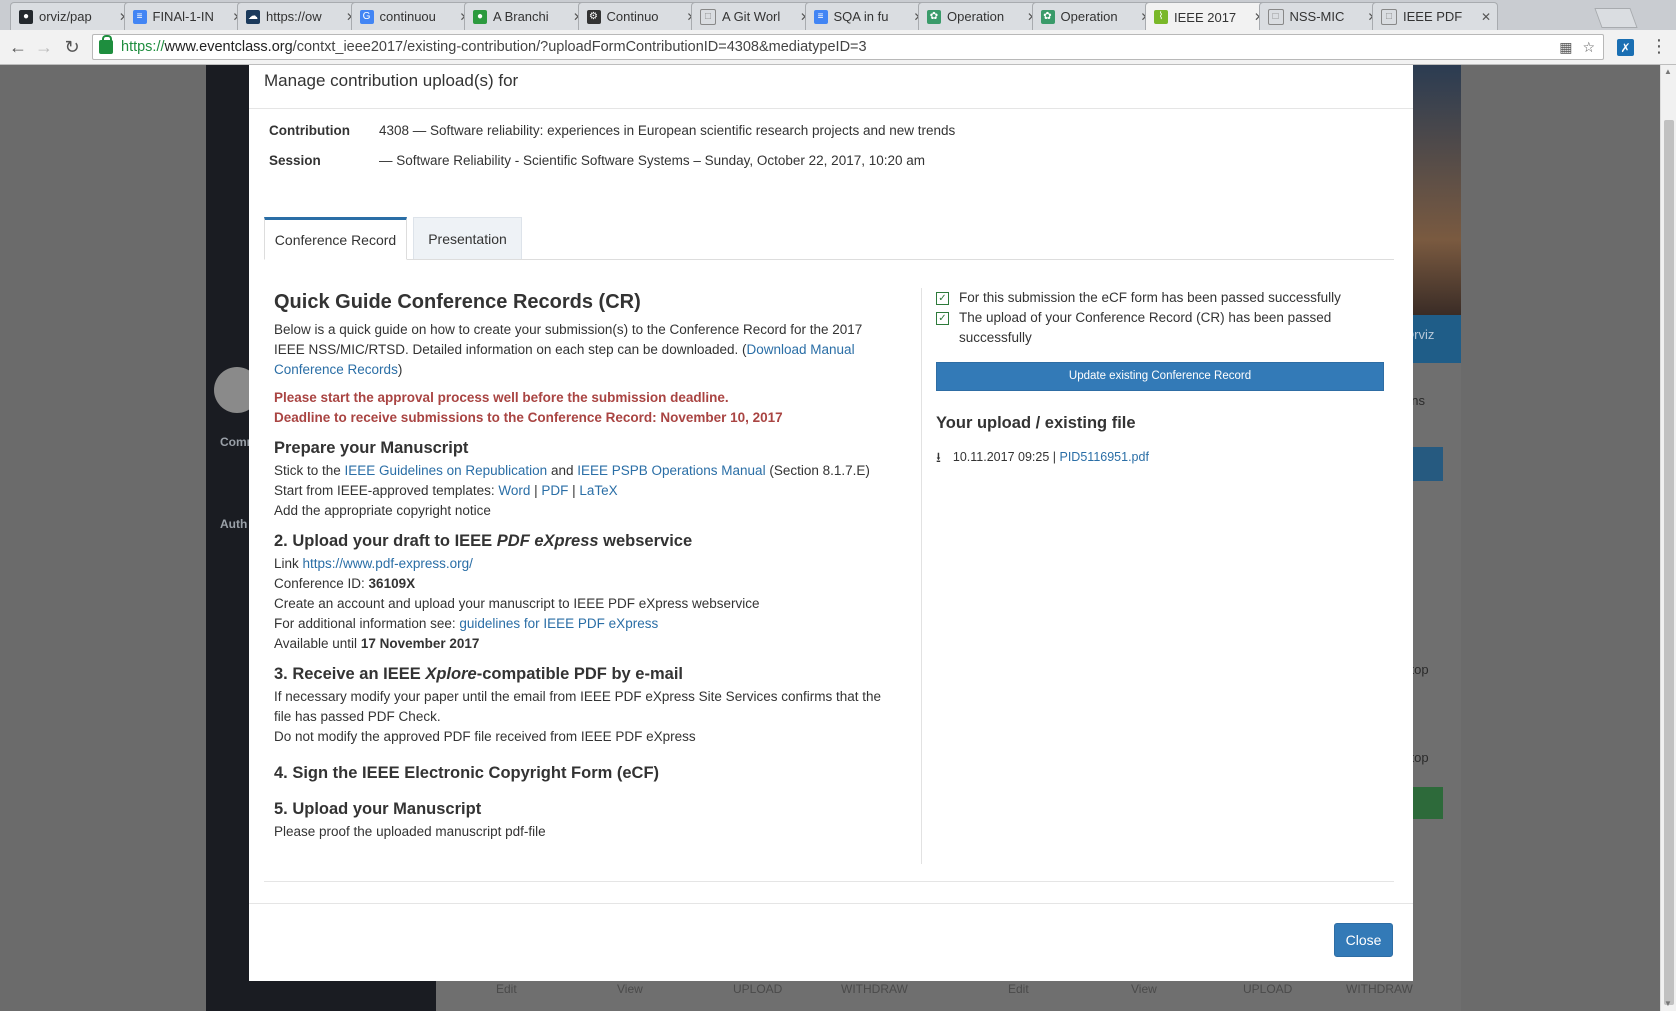  Describe the element at coordinates (253, 16) in the screenshot. I see `cloud-icon: ☁` at that location.